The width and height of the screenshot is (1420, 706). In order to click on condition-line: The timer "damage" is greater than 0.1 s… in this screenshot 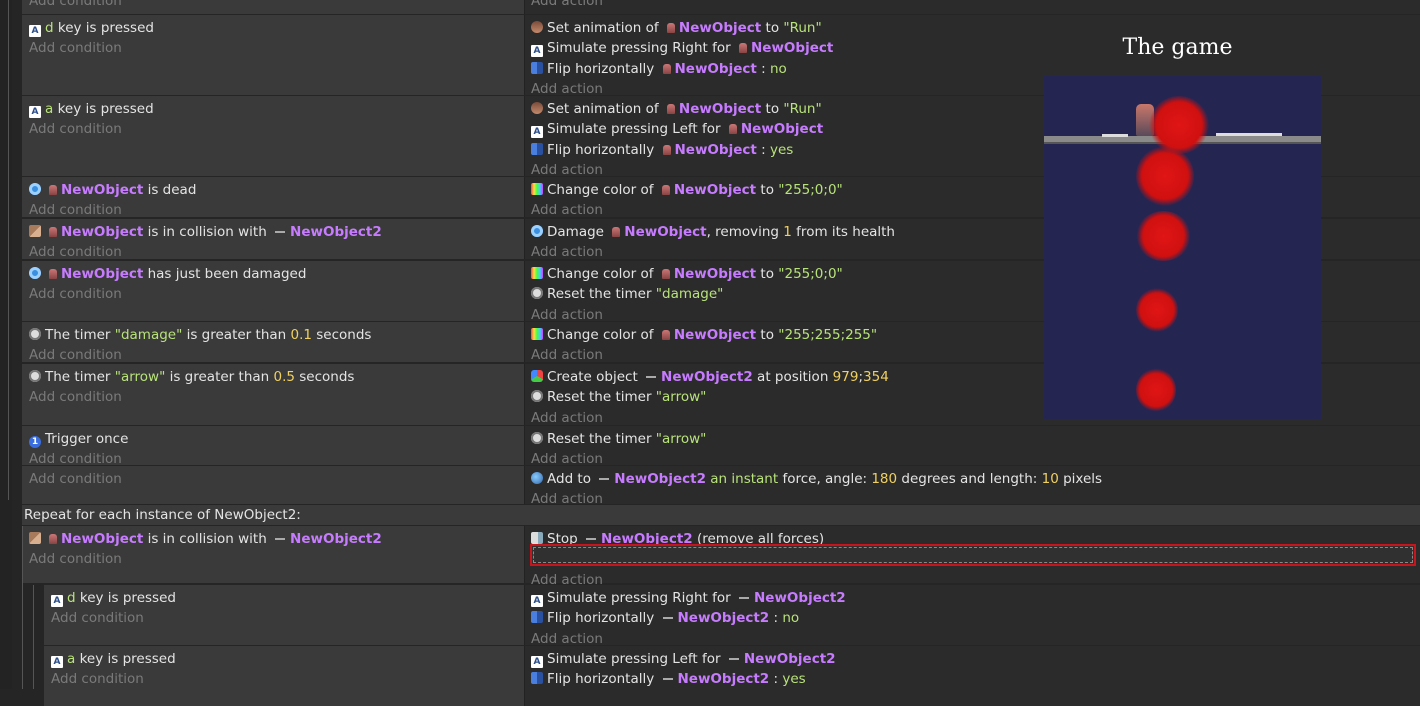, I will do `click(276, 335)`.